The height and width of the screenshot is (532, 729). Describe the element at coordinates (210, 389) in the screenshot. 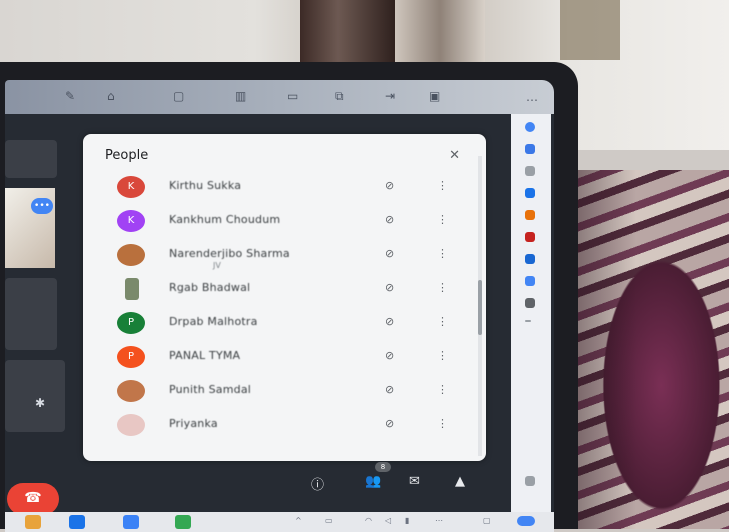

I see `participant-name: Punith Samdal` at that location.